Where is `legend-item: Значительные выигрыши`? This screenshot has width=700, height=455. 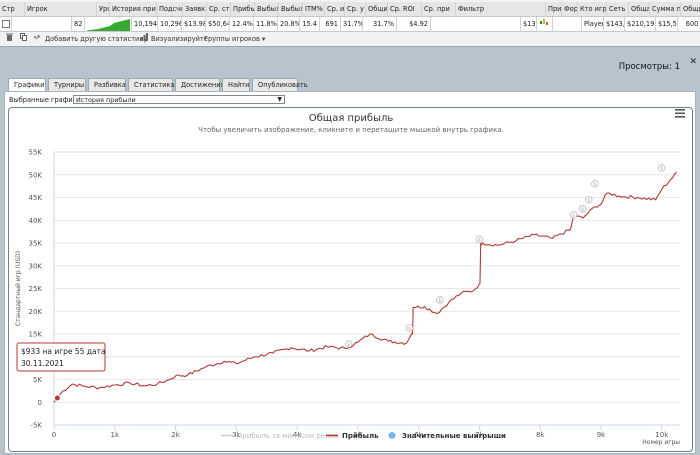
legend-item: Значительные выигрыши is located at coordinates (447, 436).